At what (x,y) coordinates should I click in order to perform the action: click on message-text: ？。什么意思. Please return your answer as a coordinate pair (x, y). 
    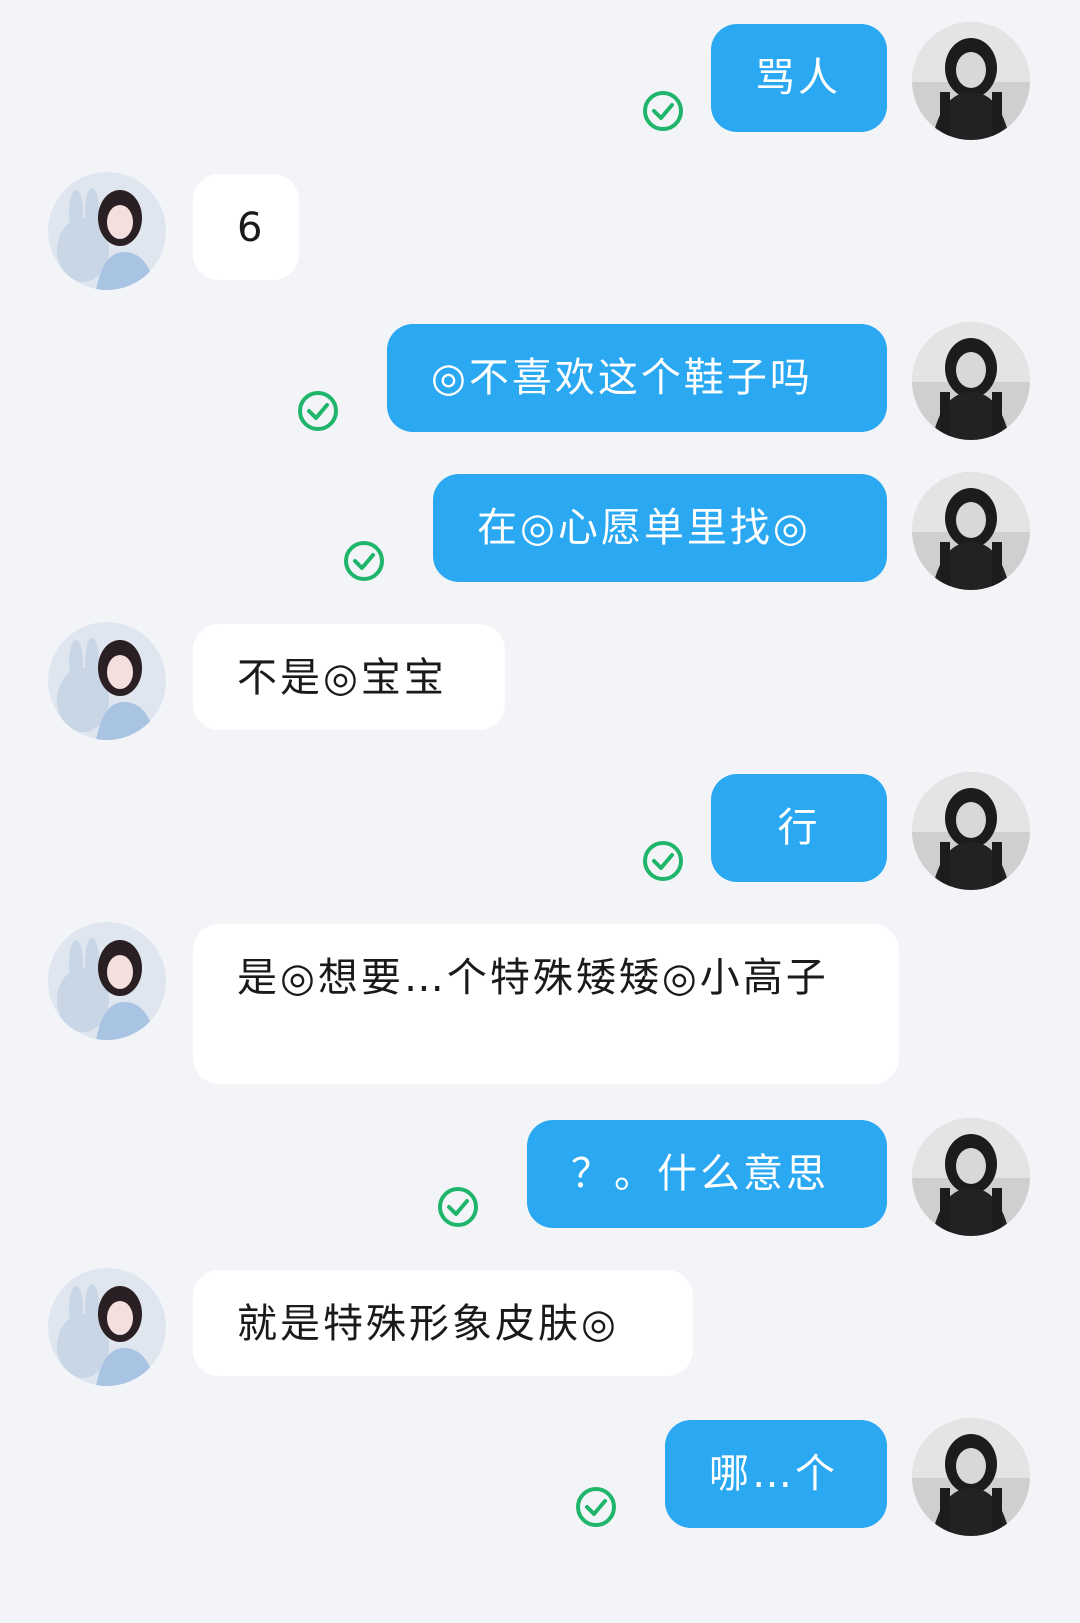
    Looking at the image, I should click on (700, 1174).